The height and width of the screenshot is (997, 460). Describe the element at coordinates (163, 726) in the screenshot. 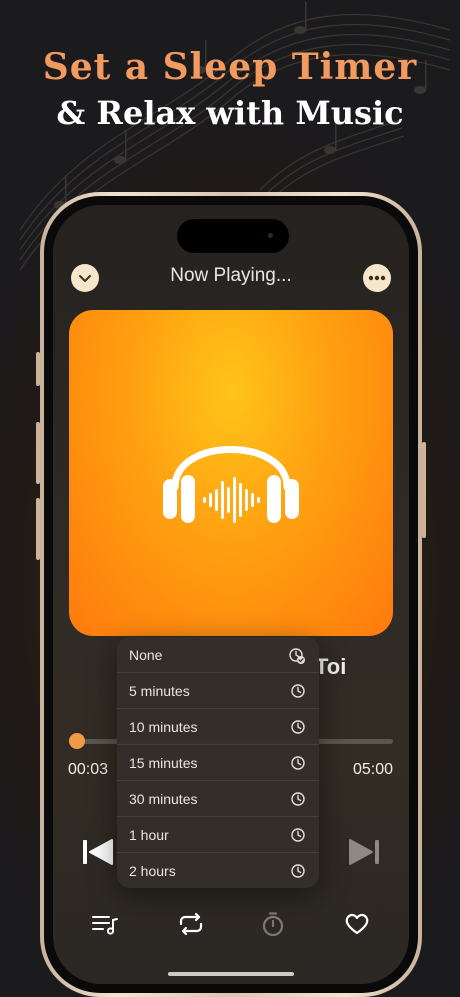

I see `menu-item-label: 10 minutes` at that location.